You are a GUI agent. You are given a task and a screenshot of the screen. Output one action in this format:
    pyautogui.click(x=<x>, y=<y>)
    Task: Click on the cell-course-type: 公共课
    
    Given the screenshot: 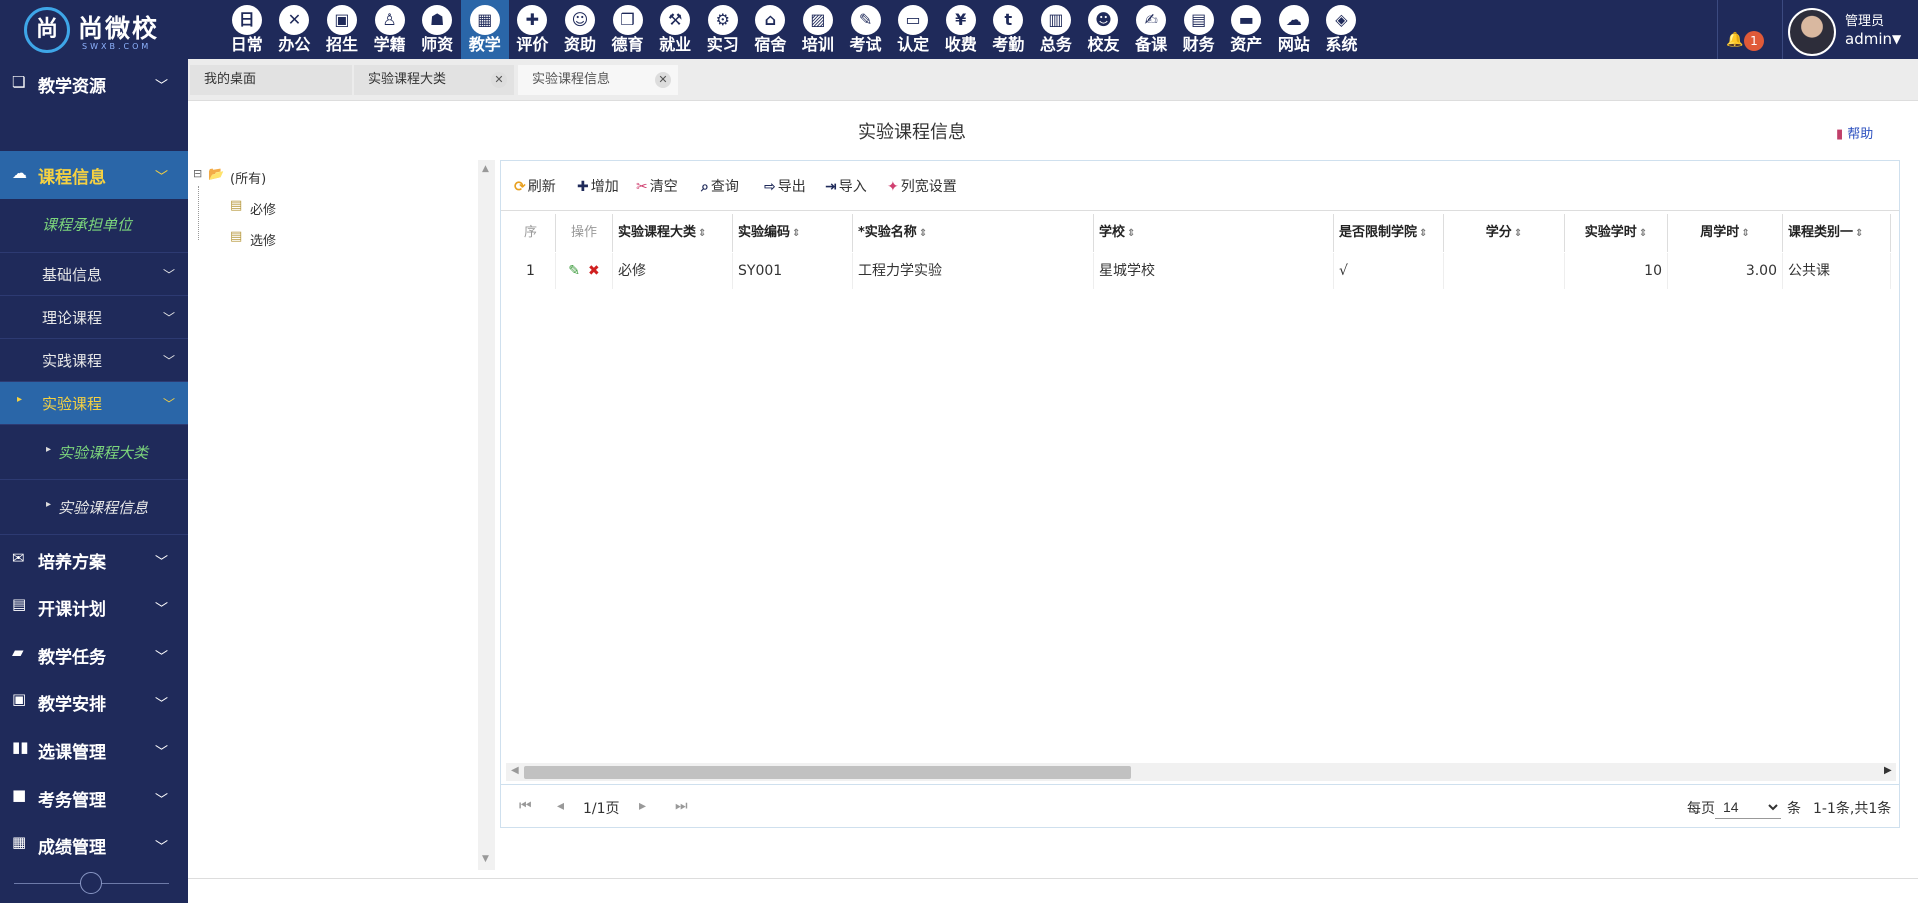 What is the action you would take?
    pyautogui.click(x=1837, y=271)
    